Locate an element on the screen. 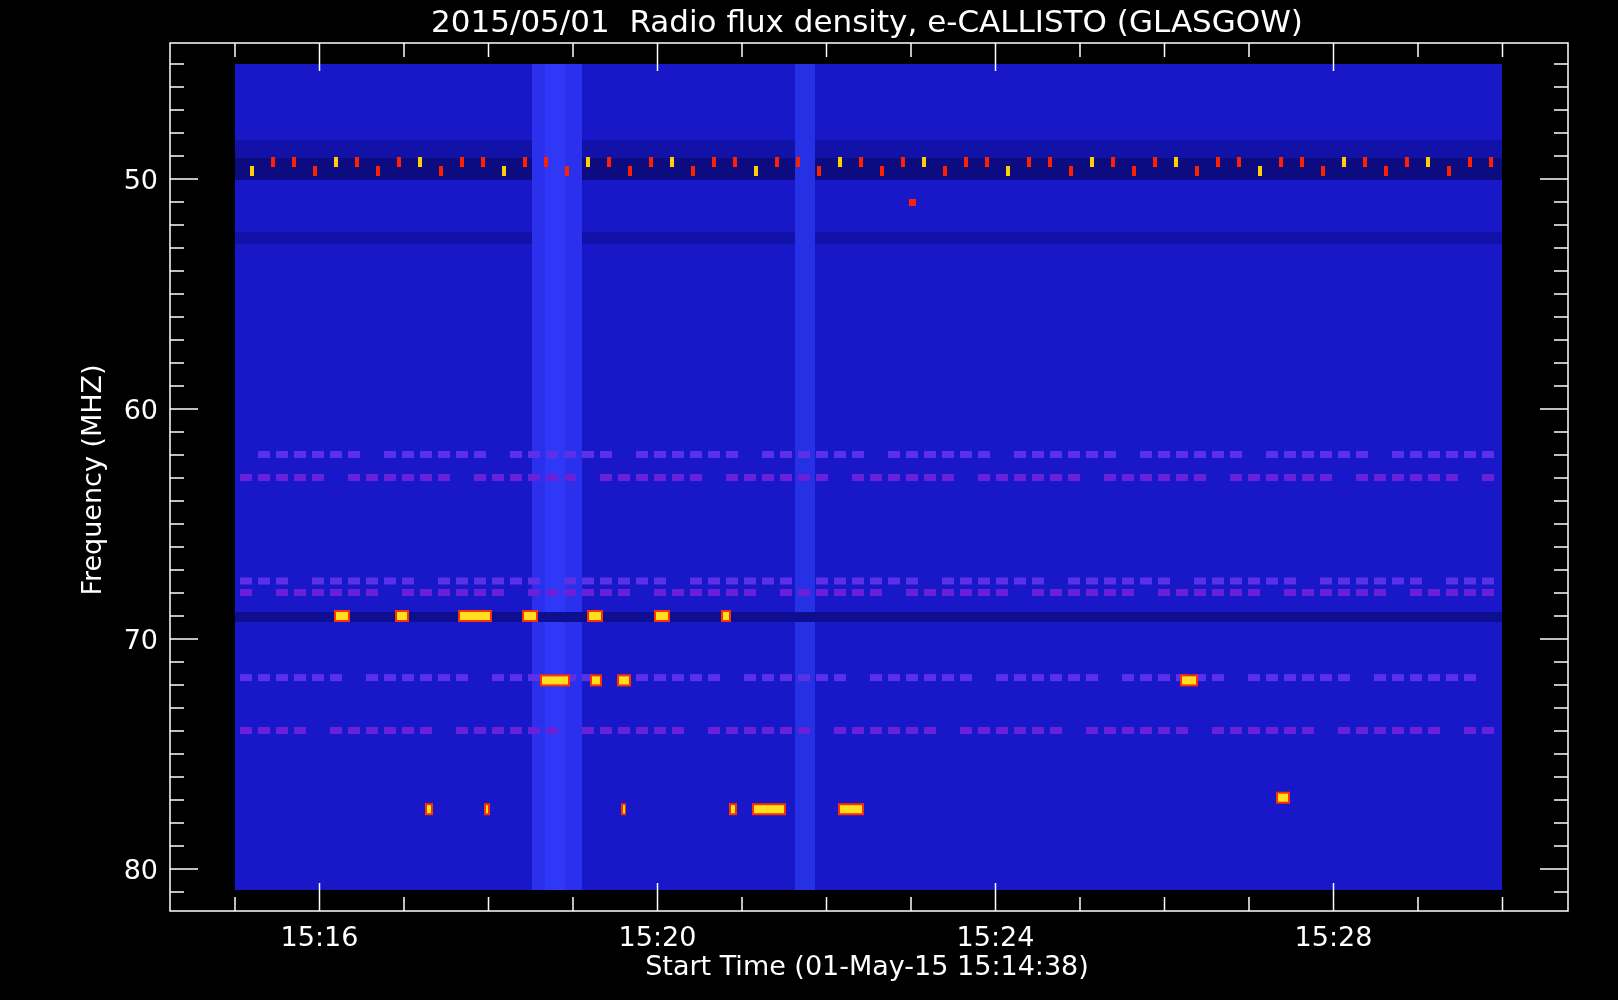 The image size is (1618, 1000). tick-label: 60 is located at coordinates (140, 409).